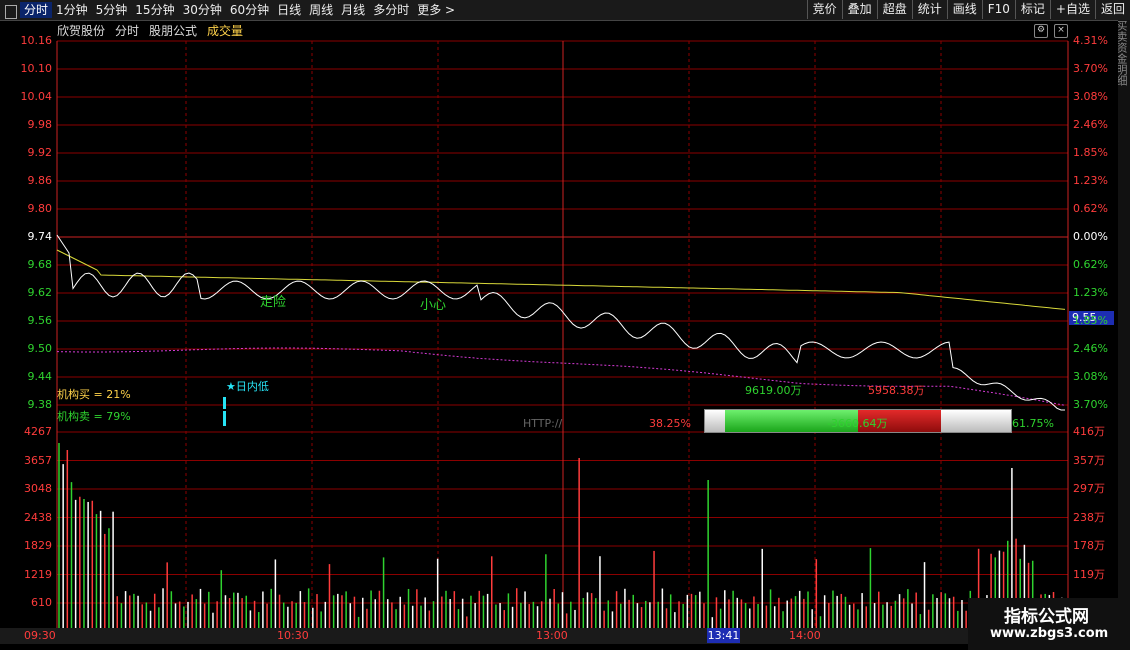  Describe the element at coordinates (38, 574) in the screenshot. I see `volume-tick-left: 1219` at that location.